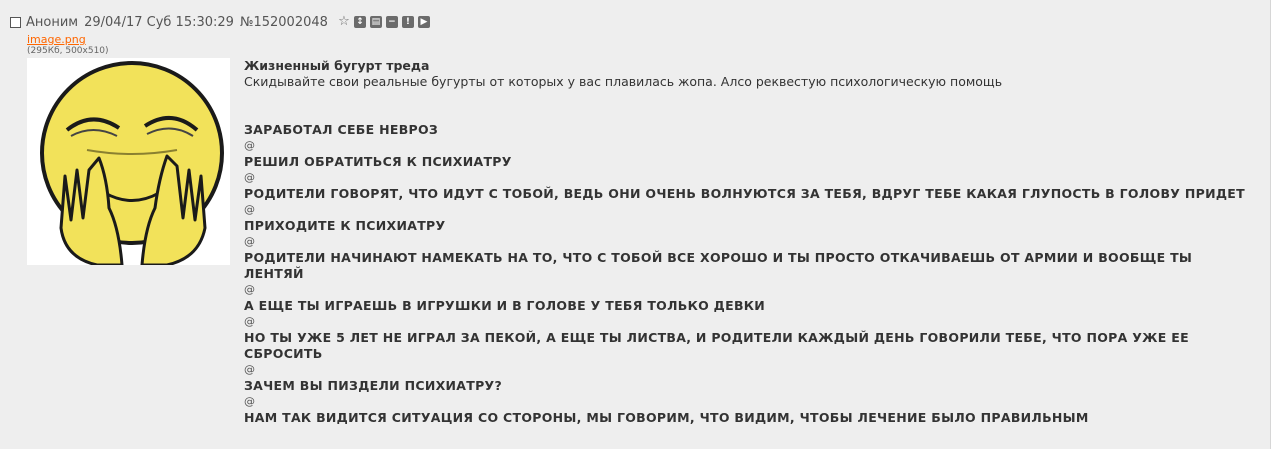 Image resolution: width=1280 pixels, height=449 pixels. I want to click on face-image, so click(128, 161).